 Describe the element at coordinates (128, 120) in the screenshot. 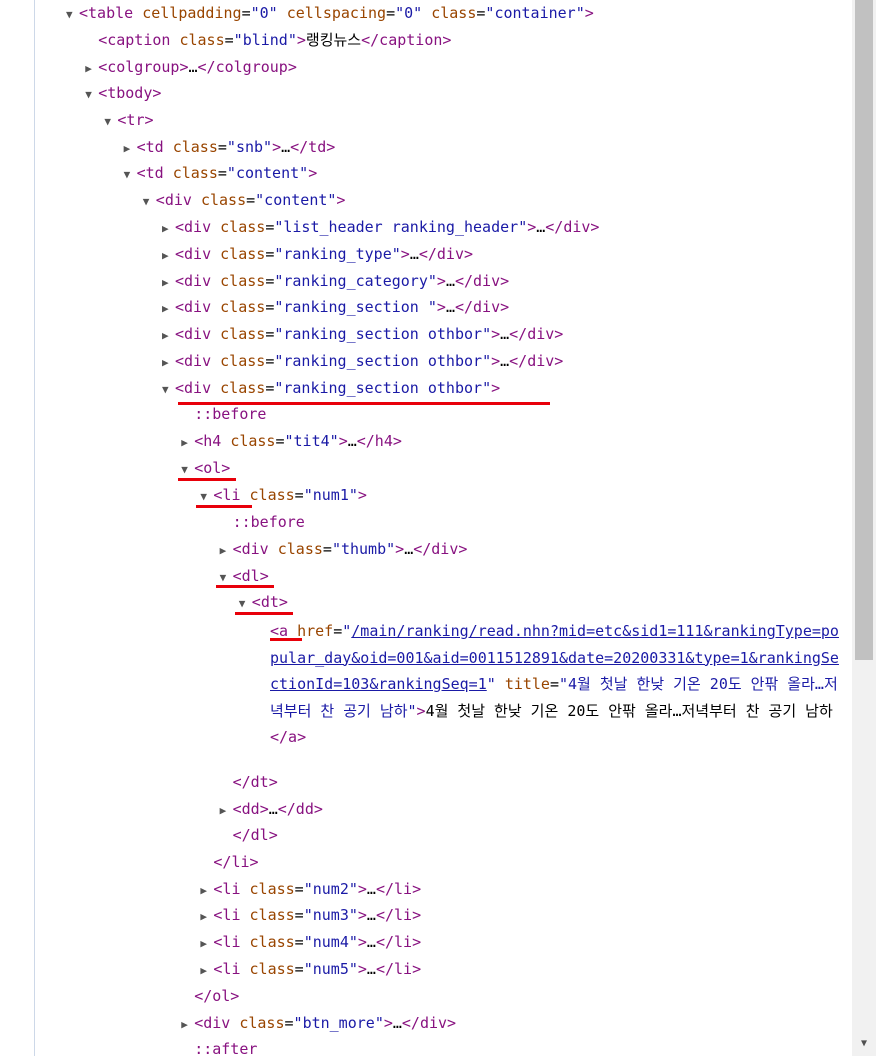

I see `dom-node-row: ▼ <tr>` at that location.